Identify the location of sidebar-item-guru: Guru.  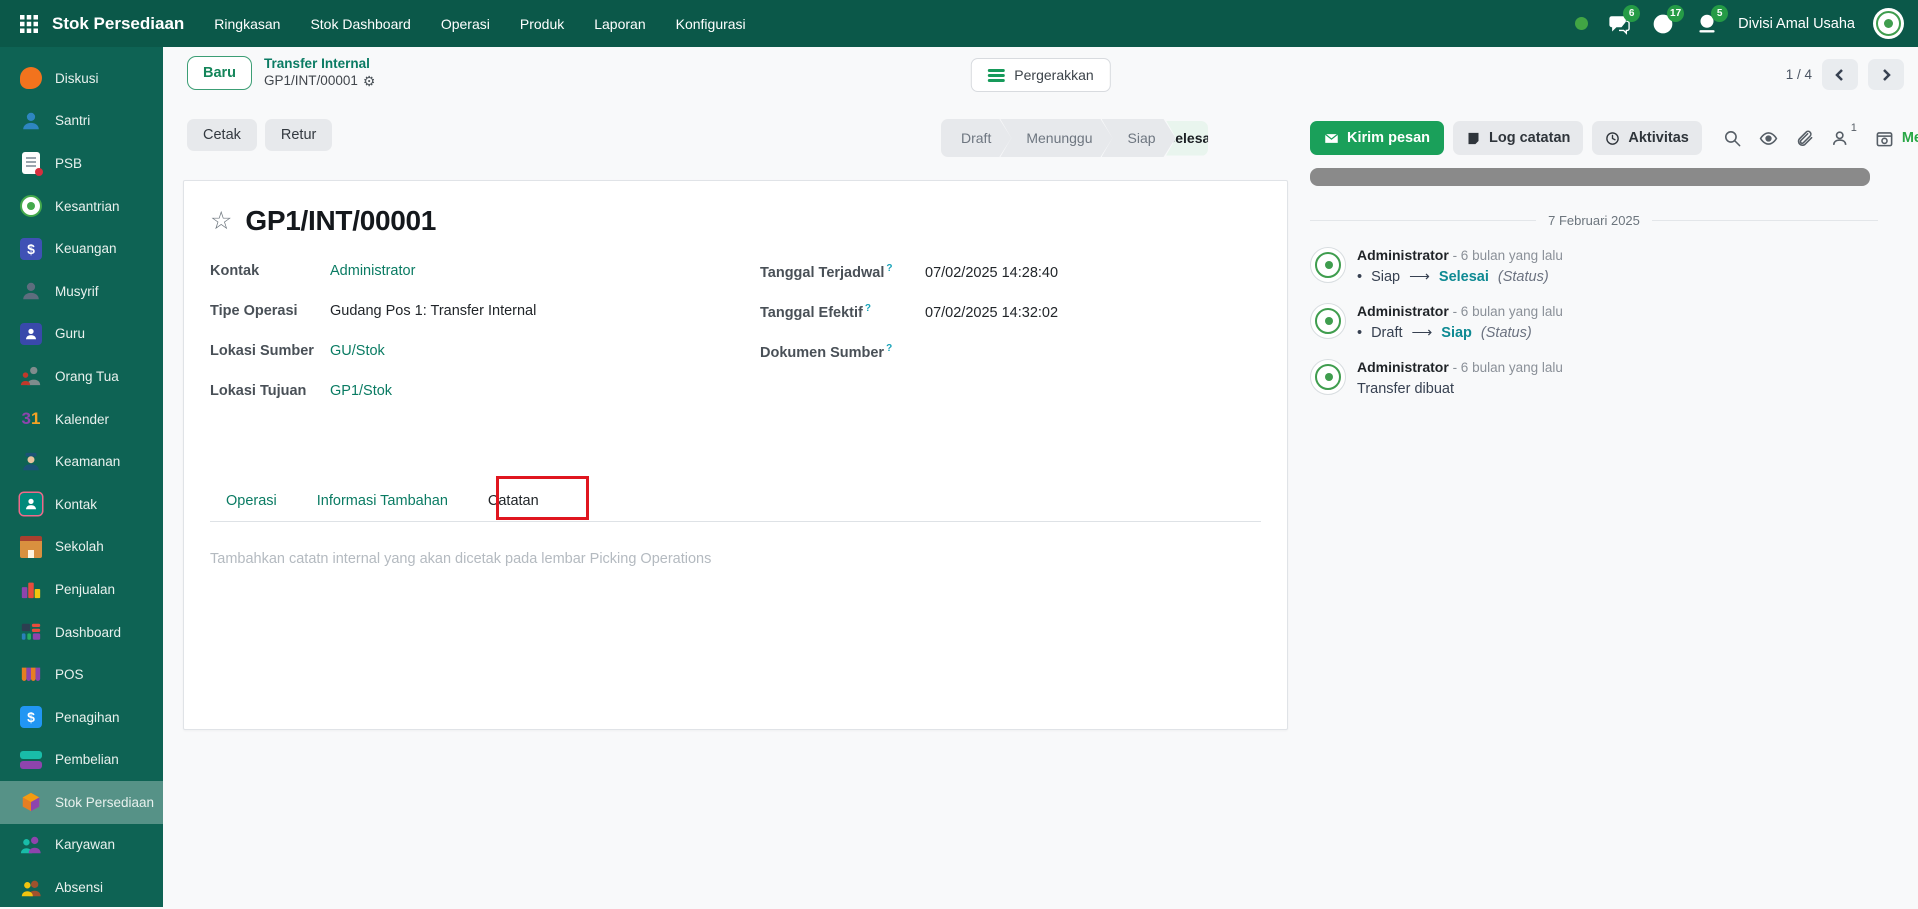
(81, 334).